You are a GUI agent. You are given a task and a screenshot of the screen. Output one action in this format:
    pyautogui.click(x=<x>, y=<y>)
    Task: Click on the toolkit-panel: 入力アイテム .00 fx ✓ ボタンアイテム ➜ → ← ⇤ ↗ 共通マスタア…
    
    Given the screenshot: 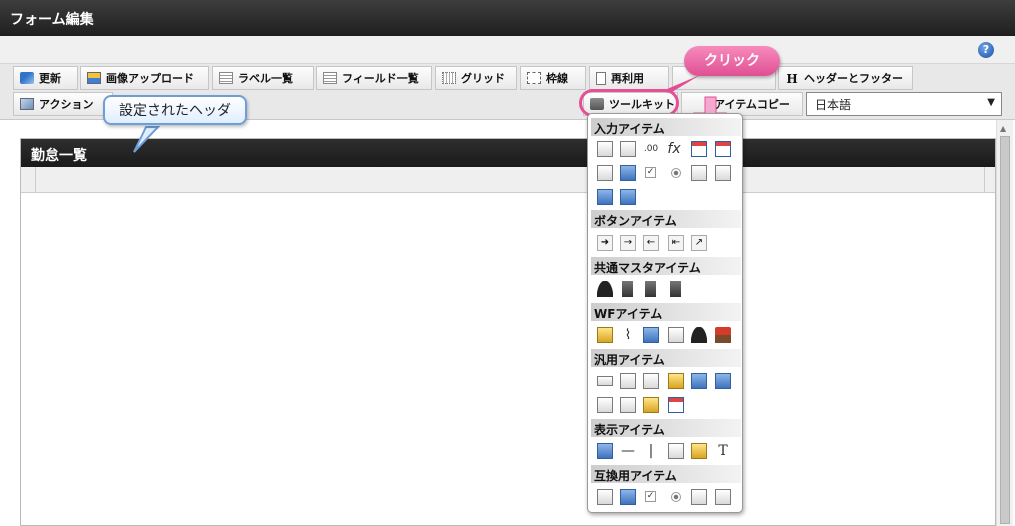 What is the action you would take?
    pyautogui.click(x=665, y=313)
    